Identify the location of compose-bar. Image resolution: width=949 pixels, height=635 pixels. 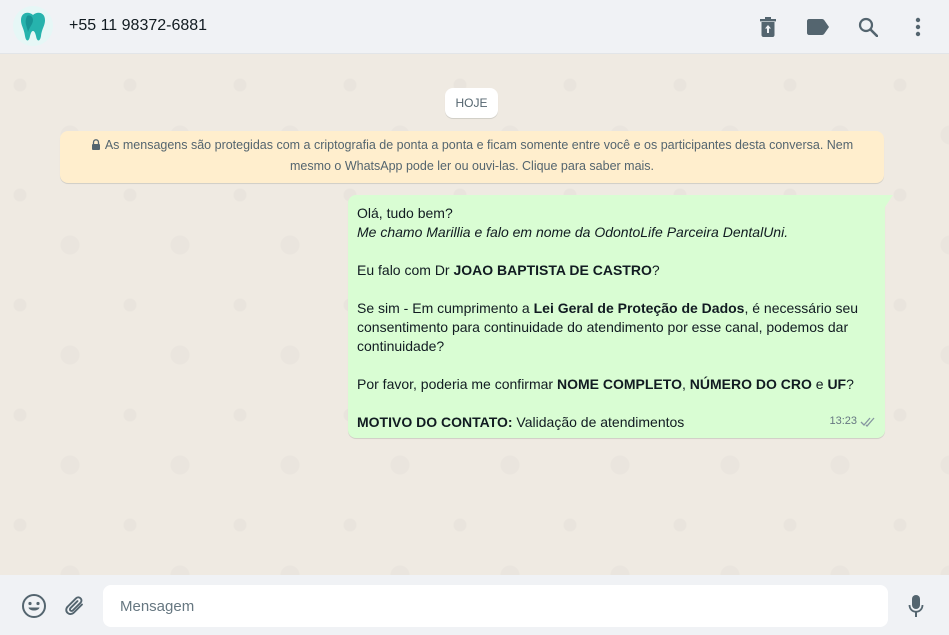
(474, 605).